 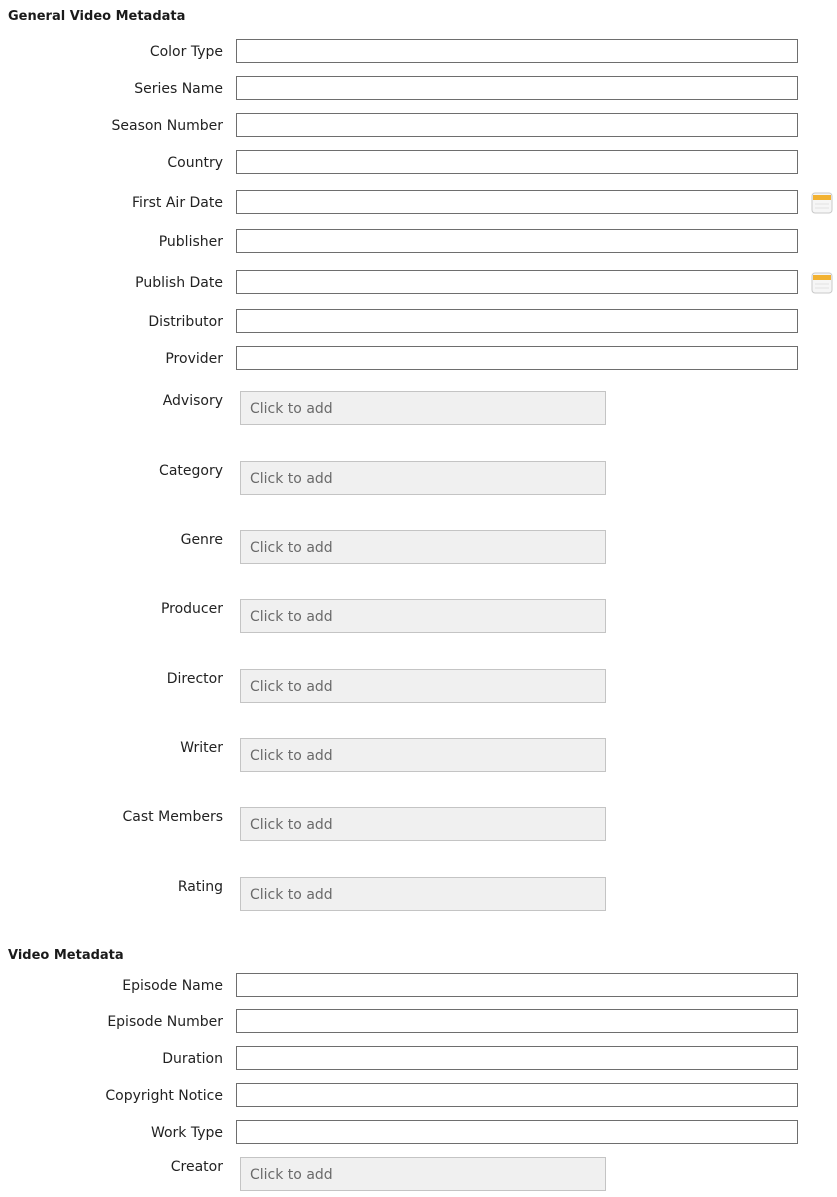 What do you see at coordinates (191, 609) in the screenshot?
I see `field-label: Producer` at bounding box center [191, 609].